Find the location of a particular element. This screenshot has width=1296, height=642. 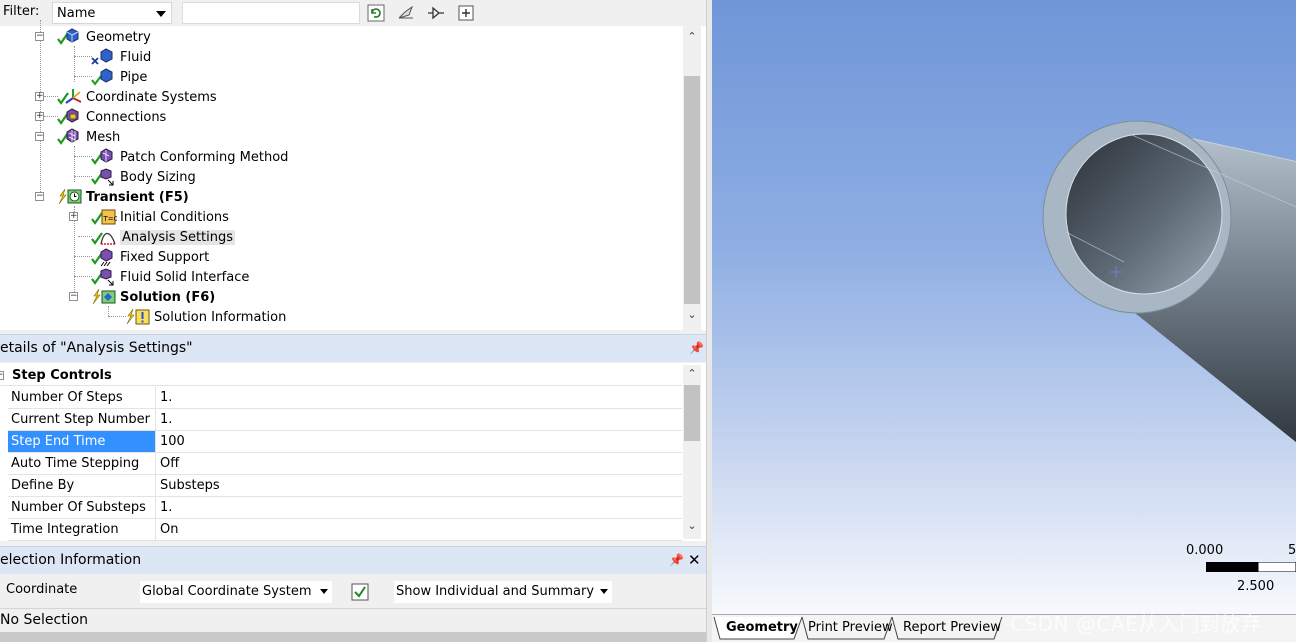

tree-item-fixed-support: Fixed Support is located at coordinates (150, 257).